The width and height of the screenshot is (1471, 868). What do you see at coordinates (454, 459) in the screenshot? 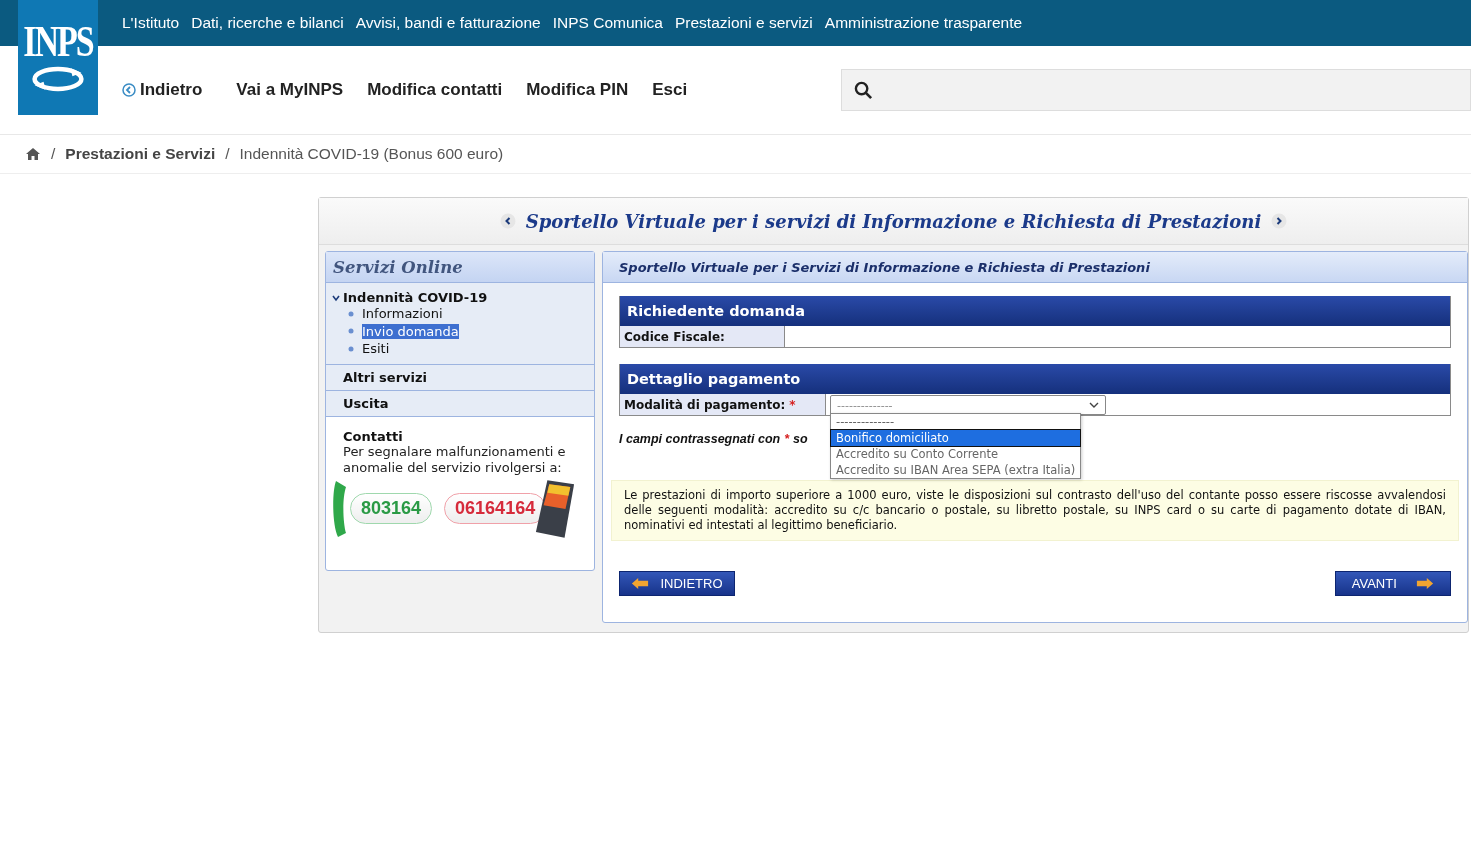
I see `contacts-text: Per segnalare malfunzionamenti e anomalie del servizio rivolgersi a:` at bounding box center [454, 459].